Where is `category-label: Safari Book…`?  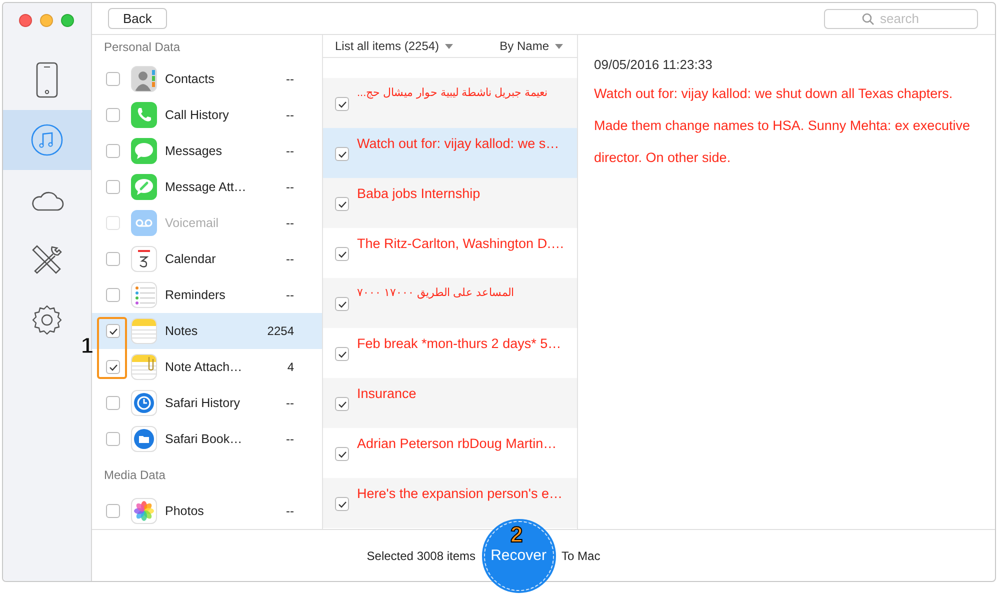
category-label: Safari Book… is located at coordinates (204, 439).